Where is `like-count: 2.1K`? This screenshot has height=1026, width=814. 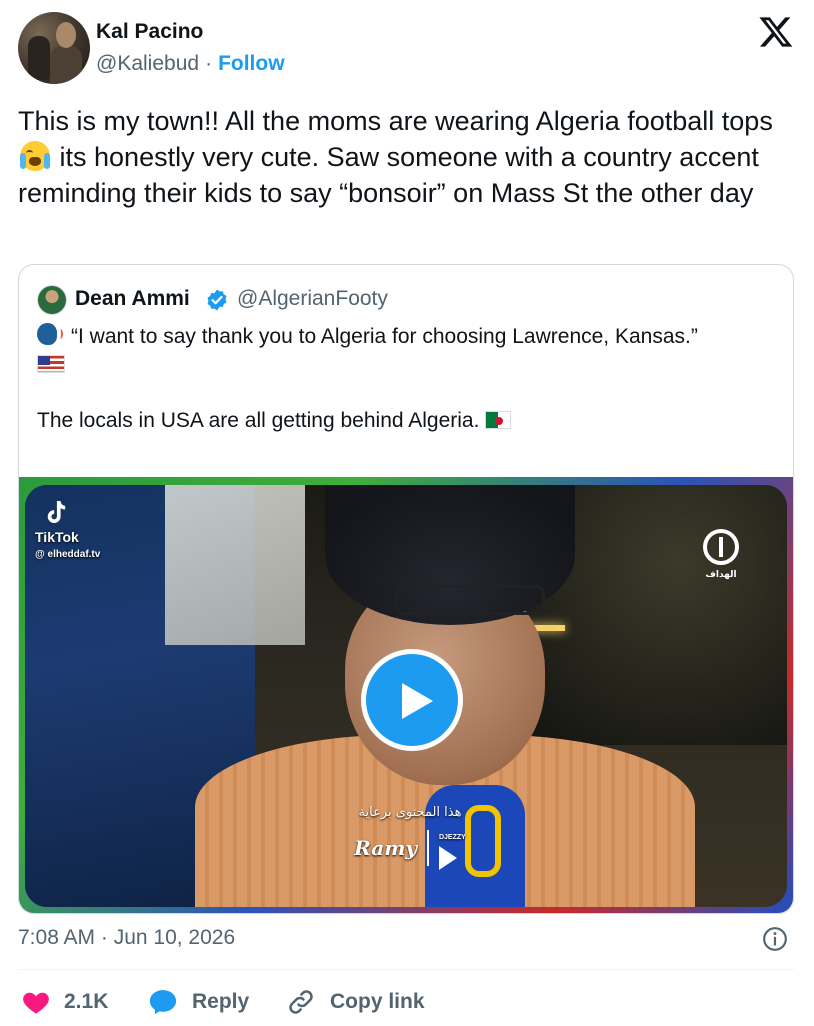 like-count: 2.1K is located at coordinates (86, 1001).